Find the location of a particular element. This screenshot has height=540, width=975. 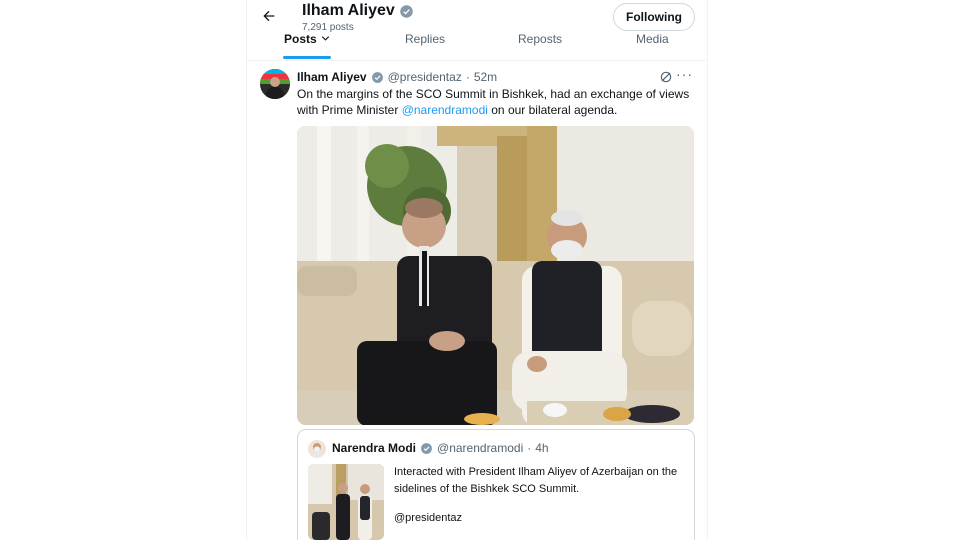

tab-reposts: Reposts is located at coordinates (540, 39).